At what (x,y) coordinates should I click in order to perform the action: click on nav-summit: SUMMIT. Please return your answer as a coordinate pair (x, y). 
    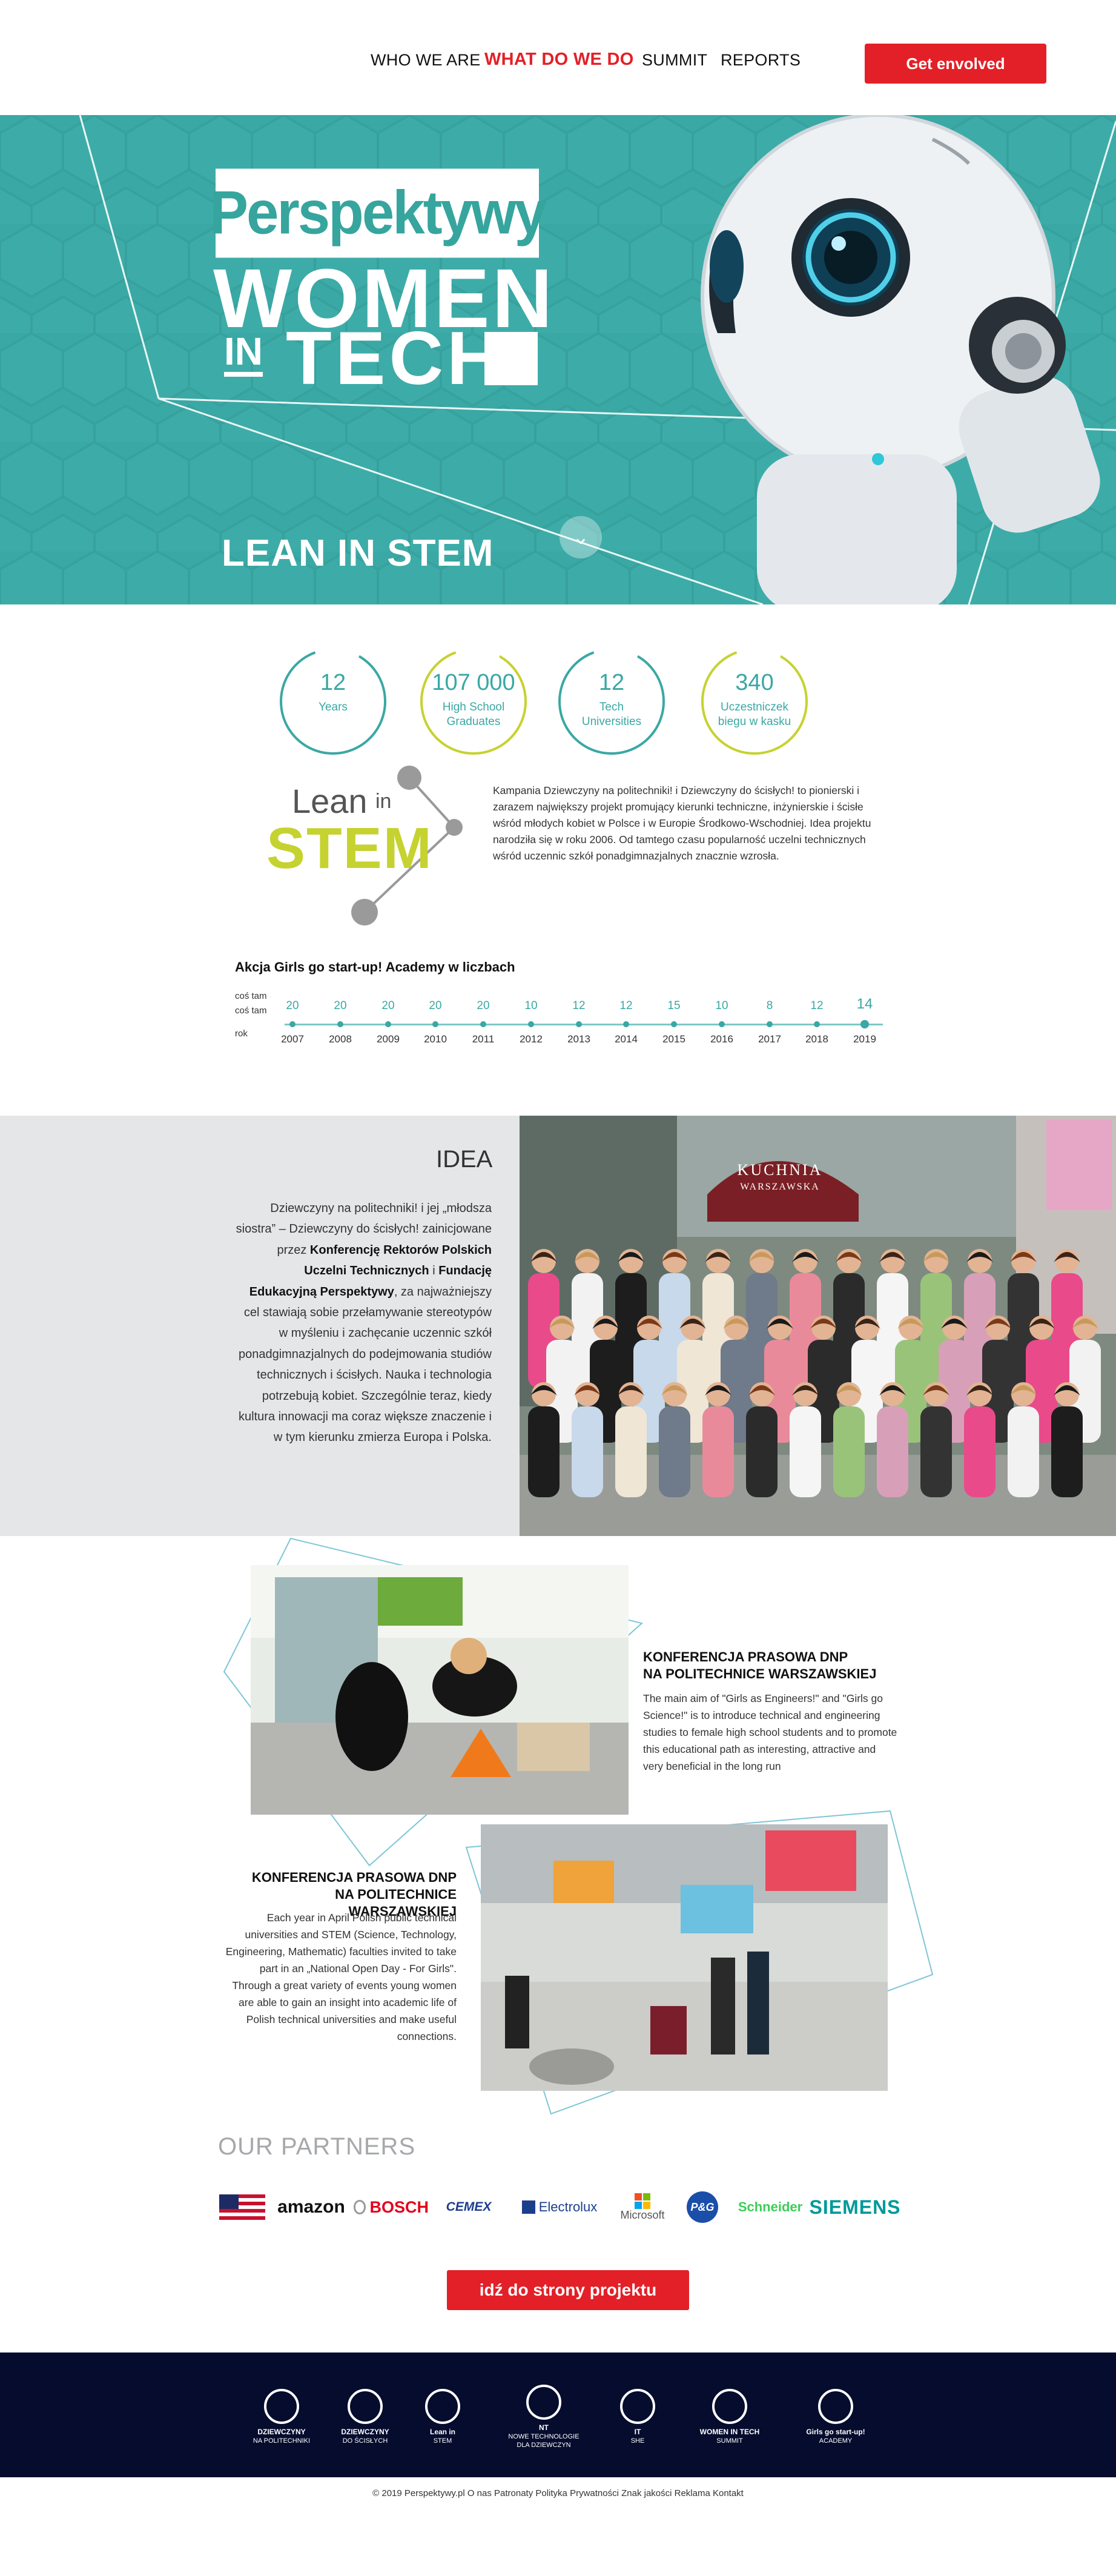
    Looking at the image, I should click on (674, 60).